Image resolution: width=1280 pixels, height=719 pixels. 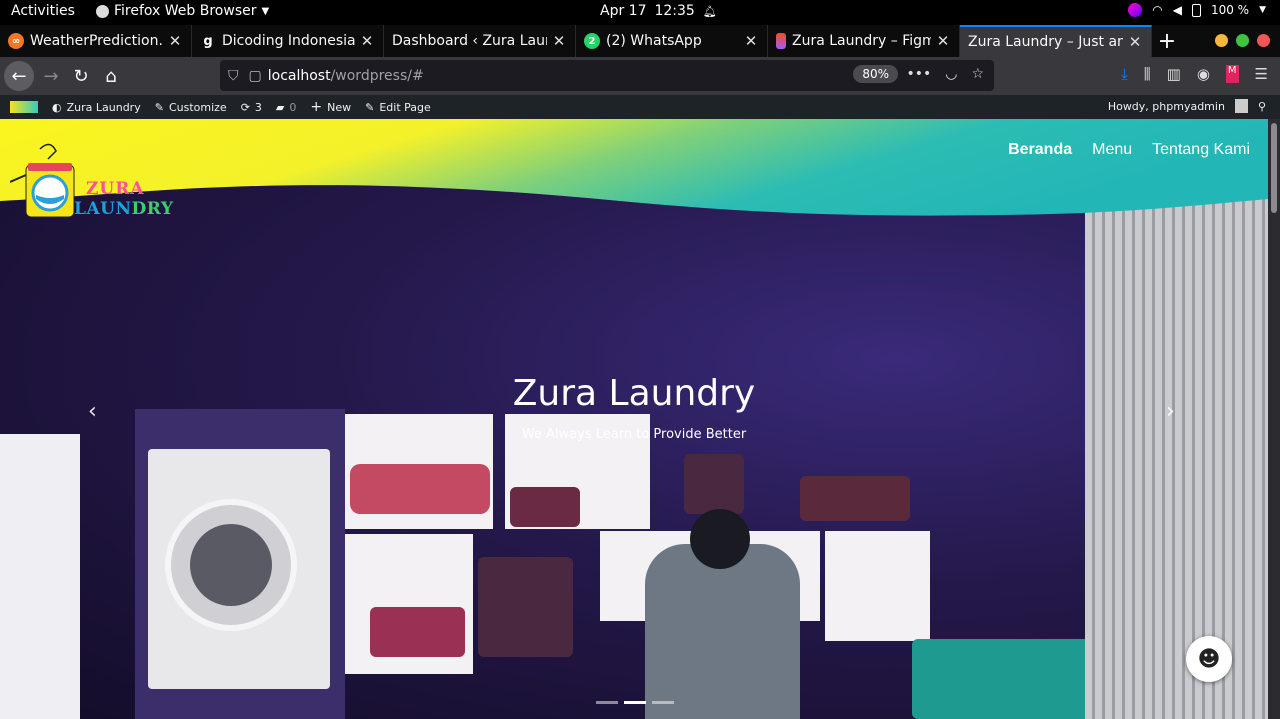 What do you see at coordinates (208, 41) in the screenshot?
I see `dicoding-icon: g` at bounding box center [208, 41].